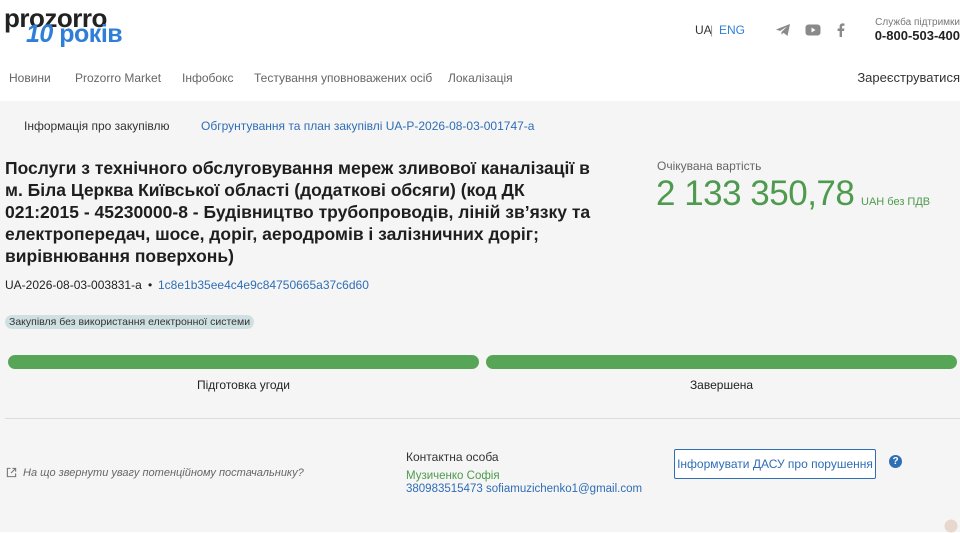  Describe the element at coordinates (91, 34) in the screenshot. I see `logo-anniversary-word: років` at that location.